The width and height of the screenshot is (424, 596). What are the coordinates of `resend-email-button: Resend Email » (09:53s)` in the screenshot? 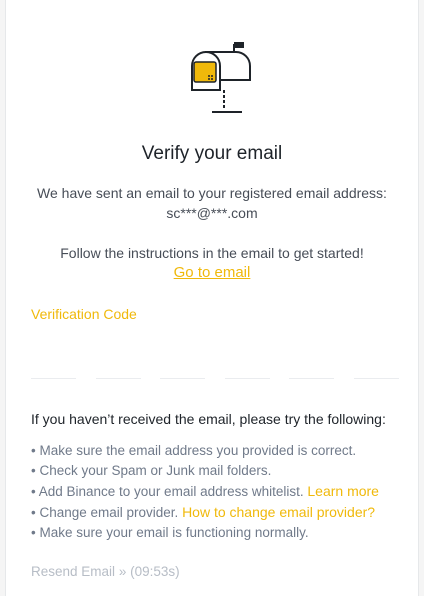 It's located at (105, 571).